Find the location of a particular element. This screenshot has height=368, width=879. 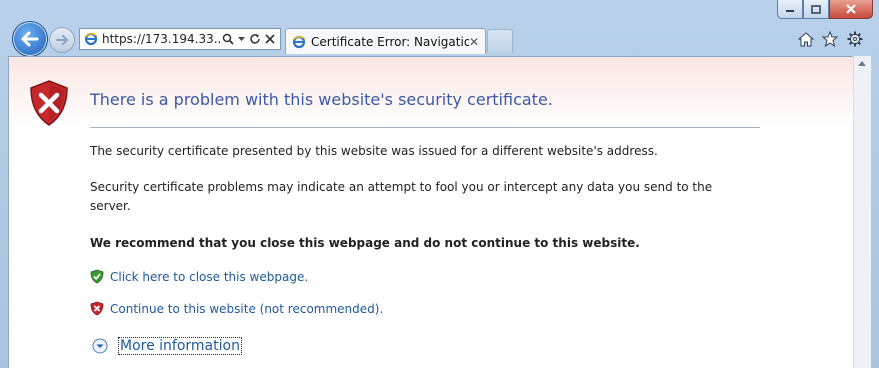

tools-button is located at coordinates (855, 39).